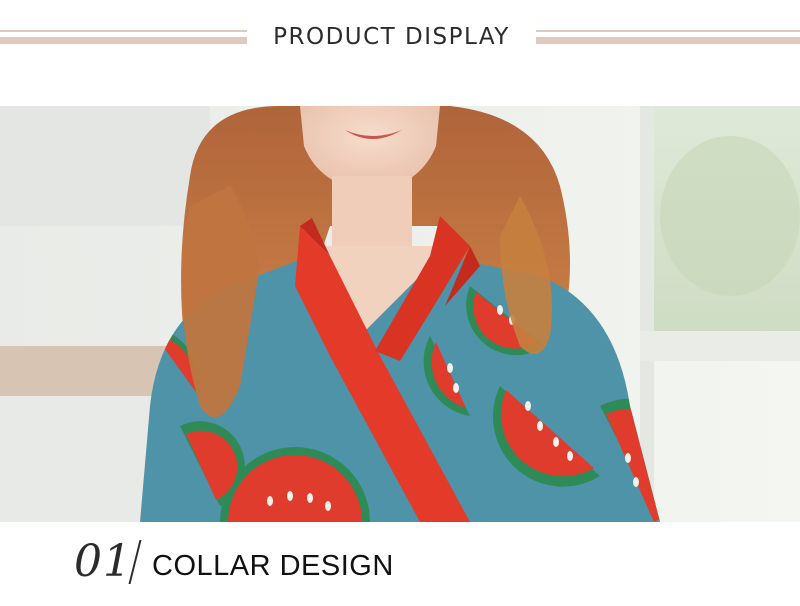 The width and height of the screenshot is (800, 606). Describe the element at coordinates (400, 564) in the screenshot. I see `section-header: 01 COLLAR DESIGN` at that location.